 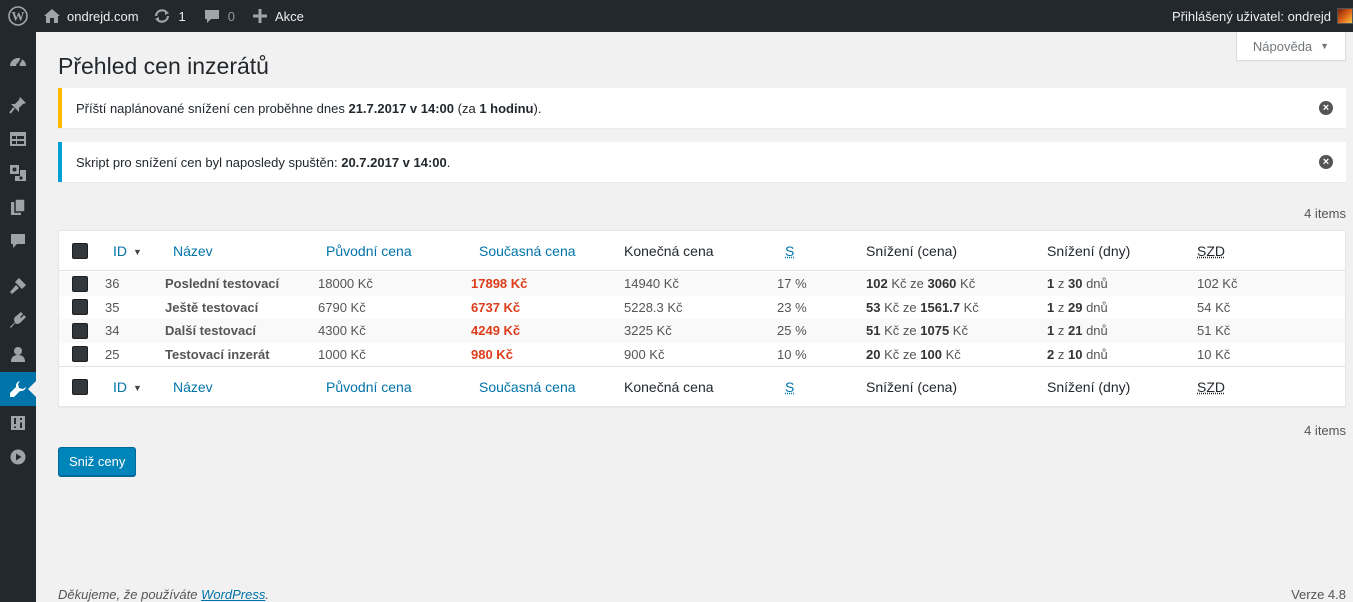 I want to click on reduction-amount: 51, so click(x=873, y=330).